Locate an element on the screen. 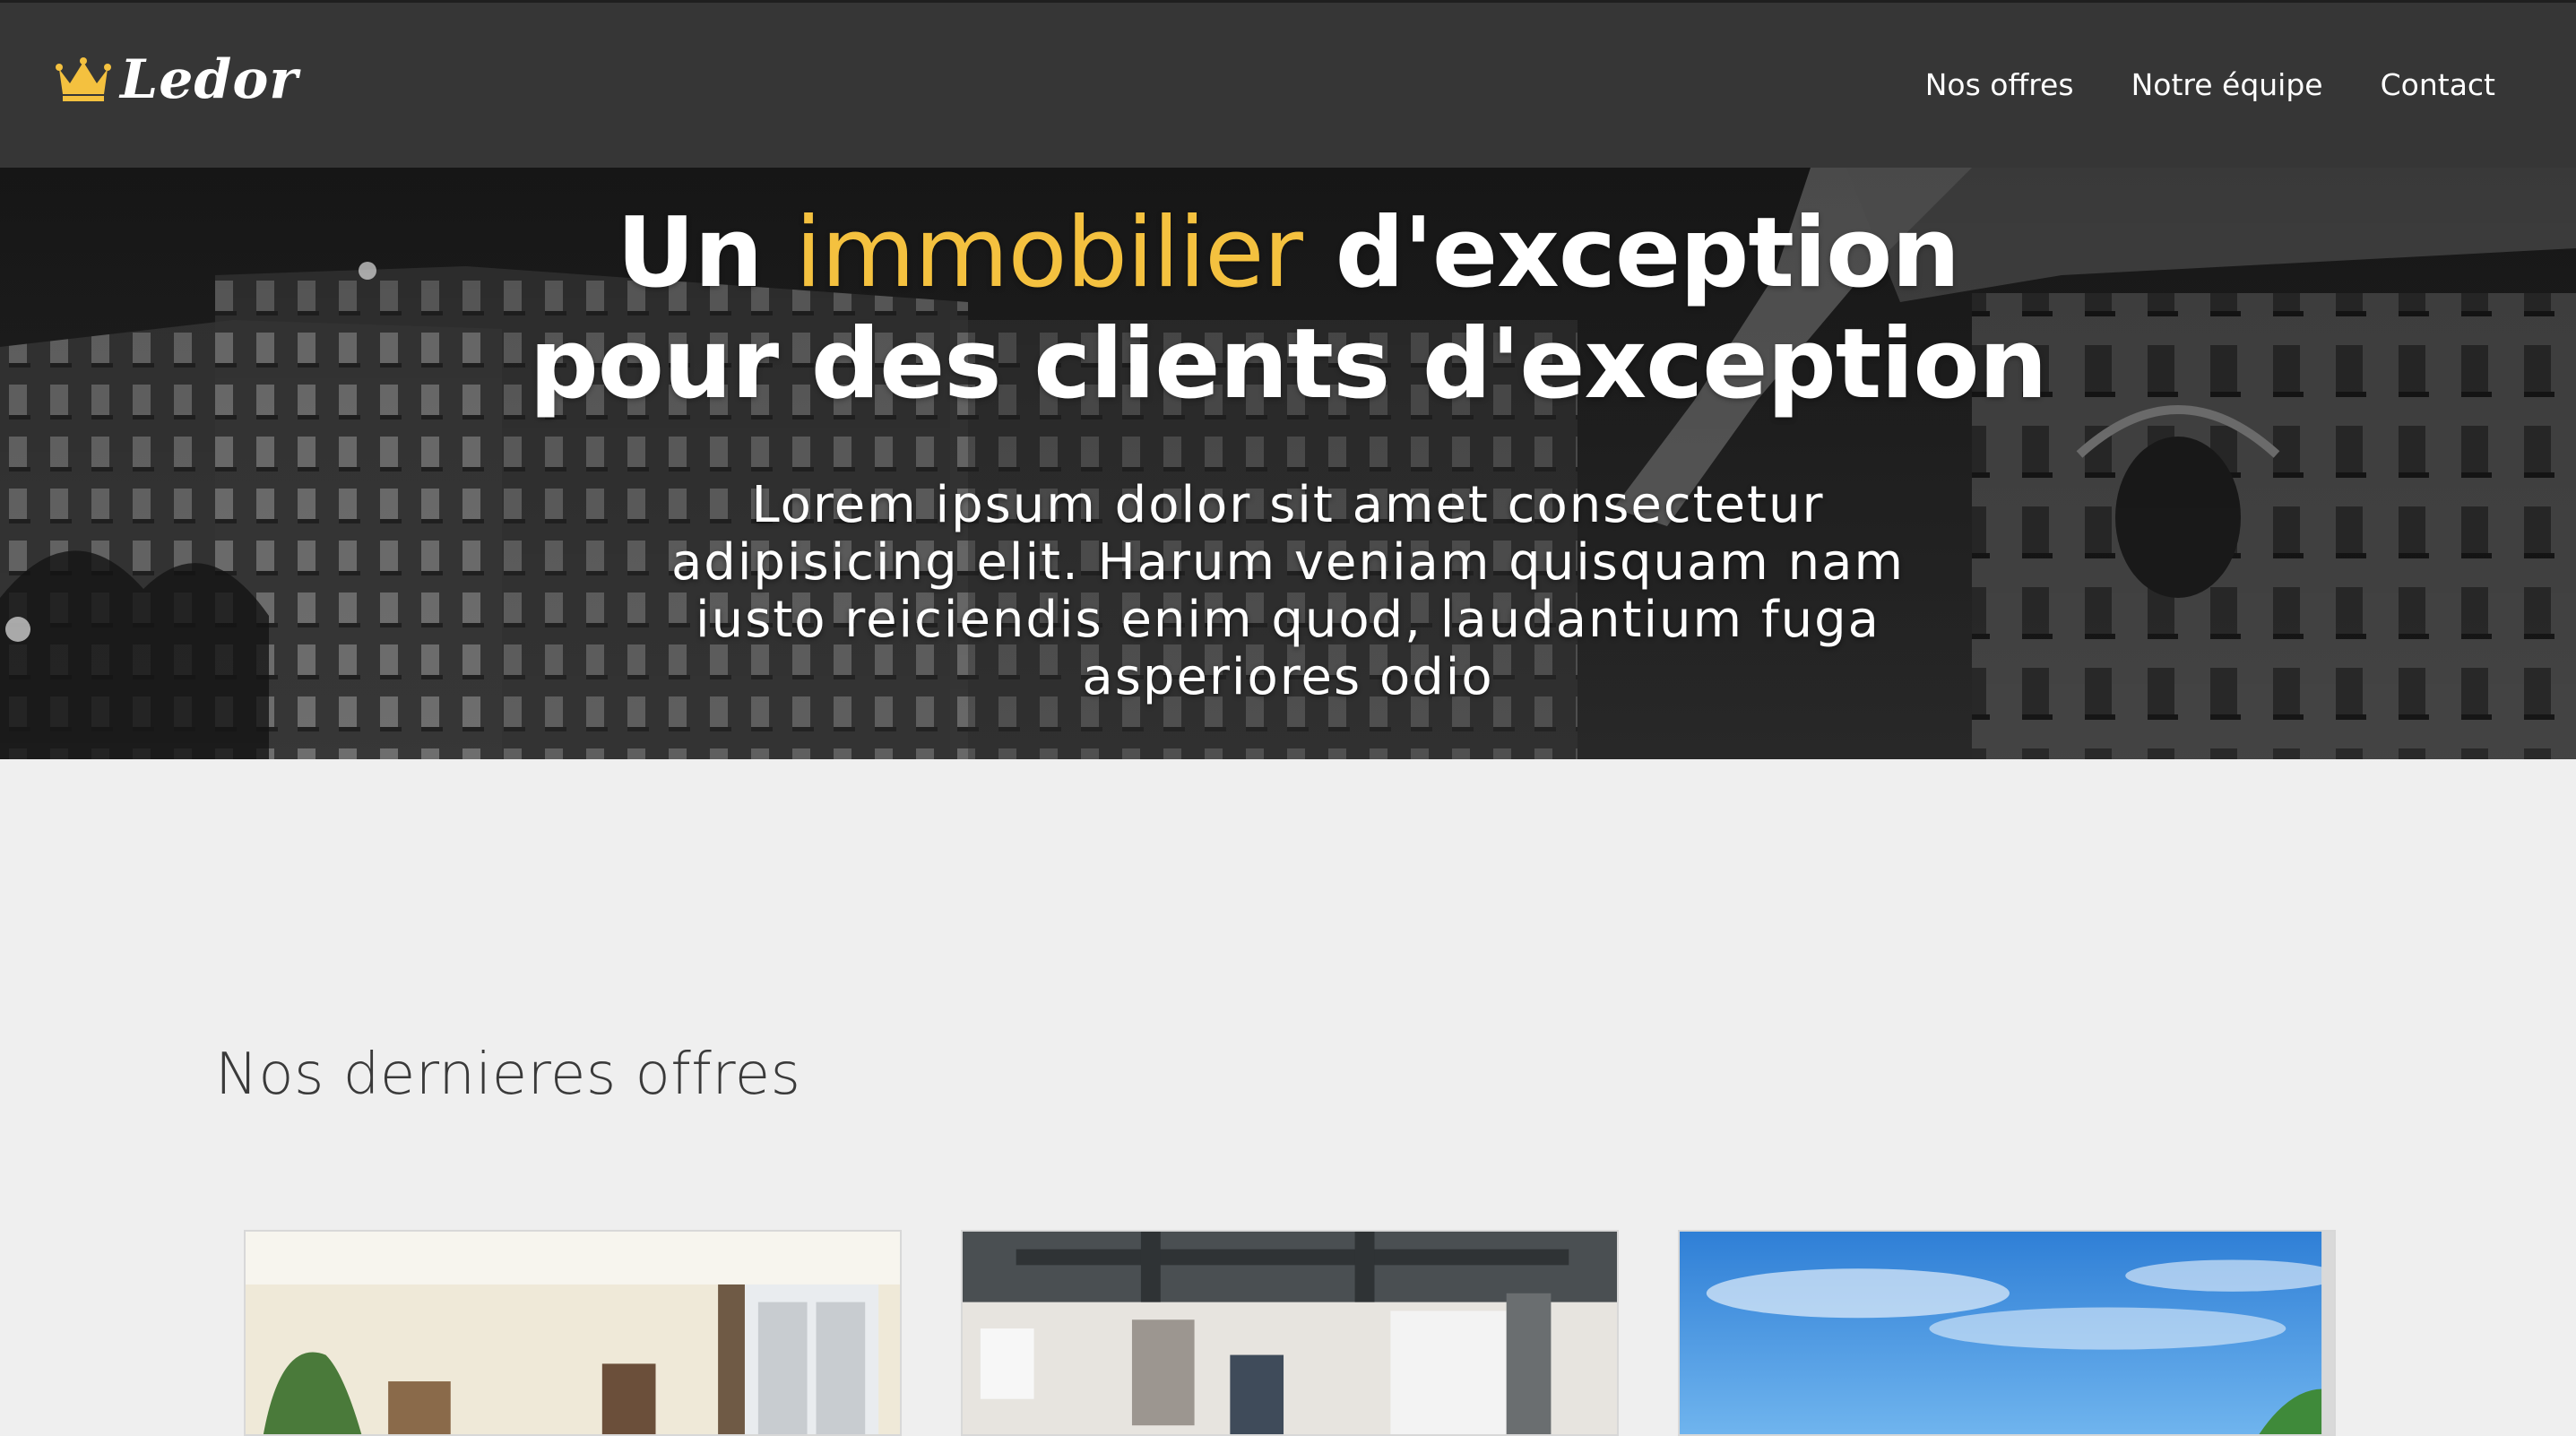 The height and width of the screenshot is (1436, 2576). nav-item-nos-offres: Nos offres is located at coordinates (1999, 85).